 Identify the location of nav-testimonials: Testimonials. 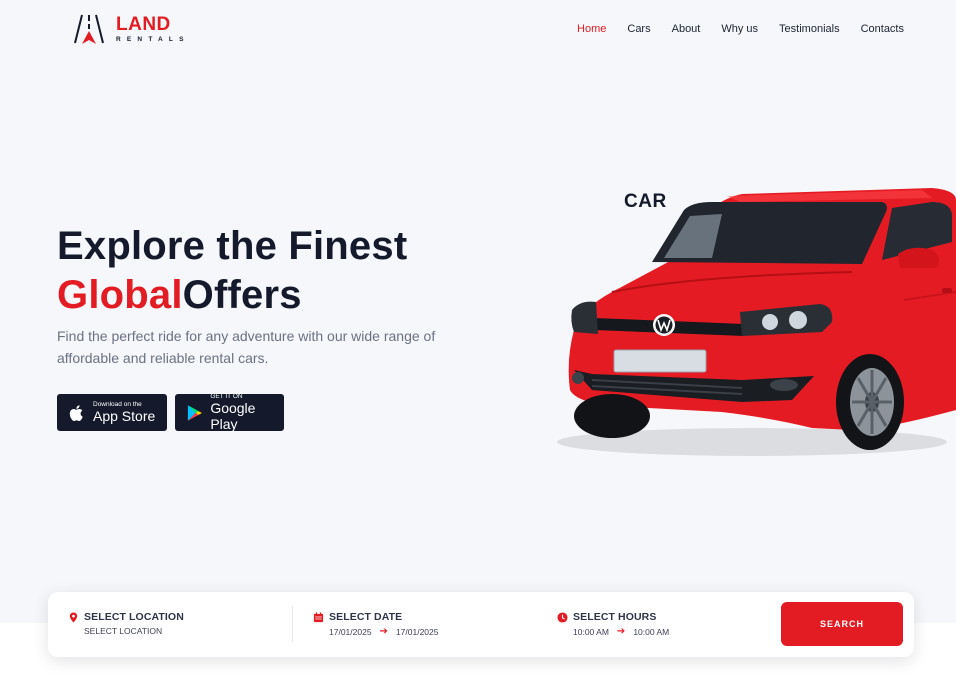
(809, 29).